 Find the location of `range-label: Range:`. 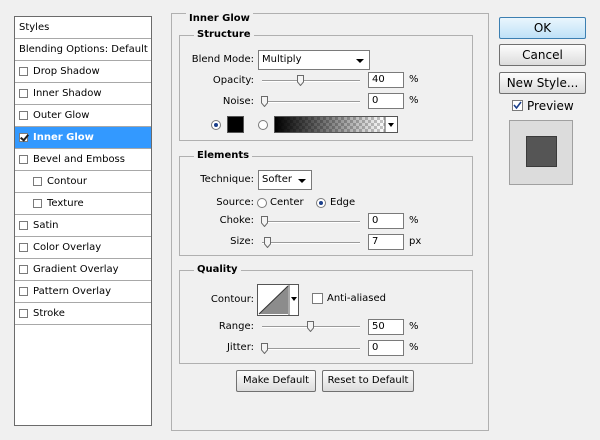

range-label: Range: is located at coordinates (236, 326).